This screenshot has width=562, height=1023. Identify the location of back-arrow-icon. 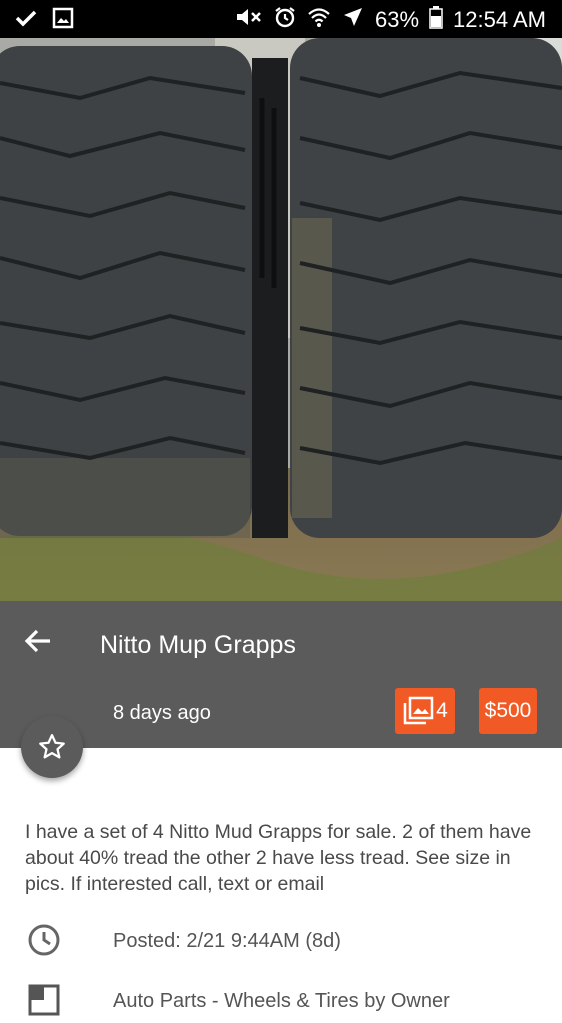
(37, 641).